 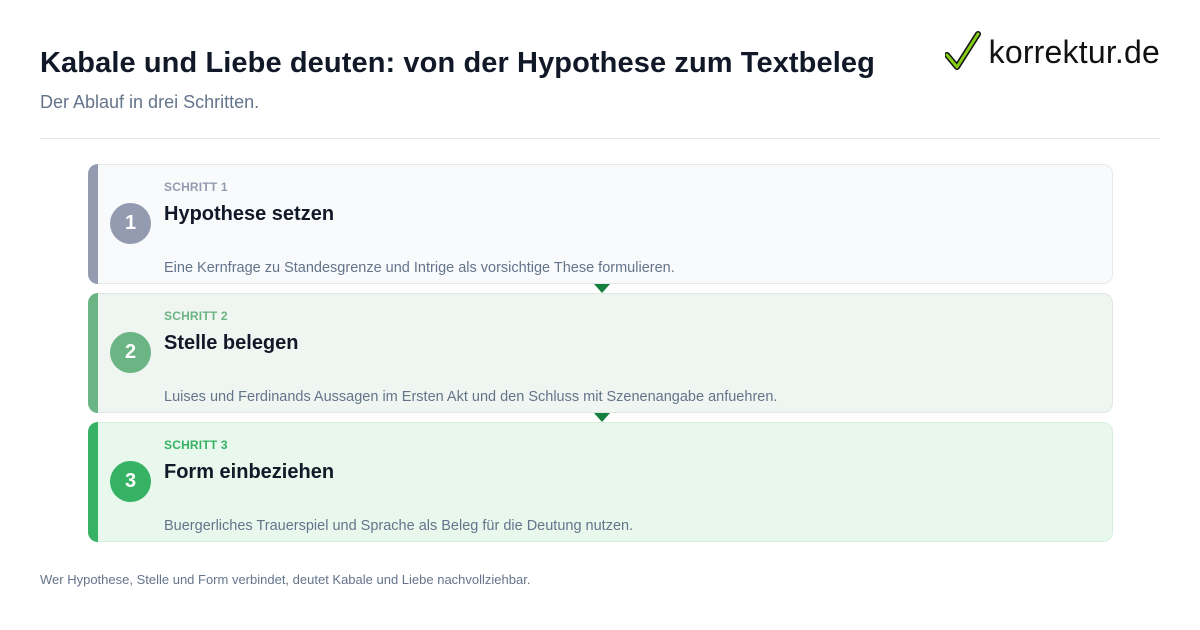 What do you see at coordinates (130, 481) in the screenshot?
I see `step-number-badge: 3` at bounding box center [130, 481].